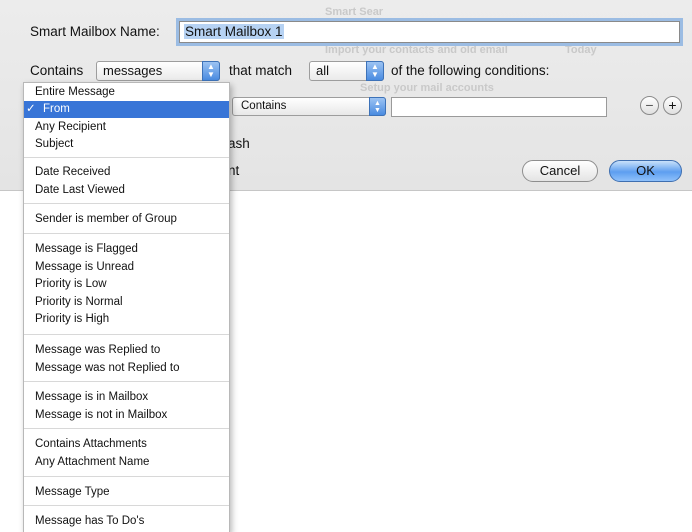 Image resolution: width=692 pixels, height=532 pixels. I want to click on menu-item-replied: Message was Replied to, so click(126, 350).